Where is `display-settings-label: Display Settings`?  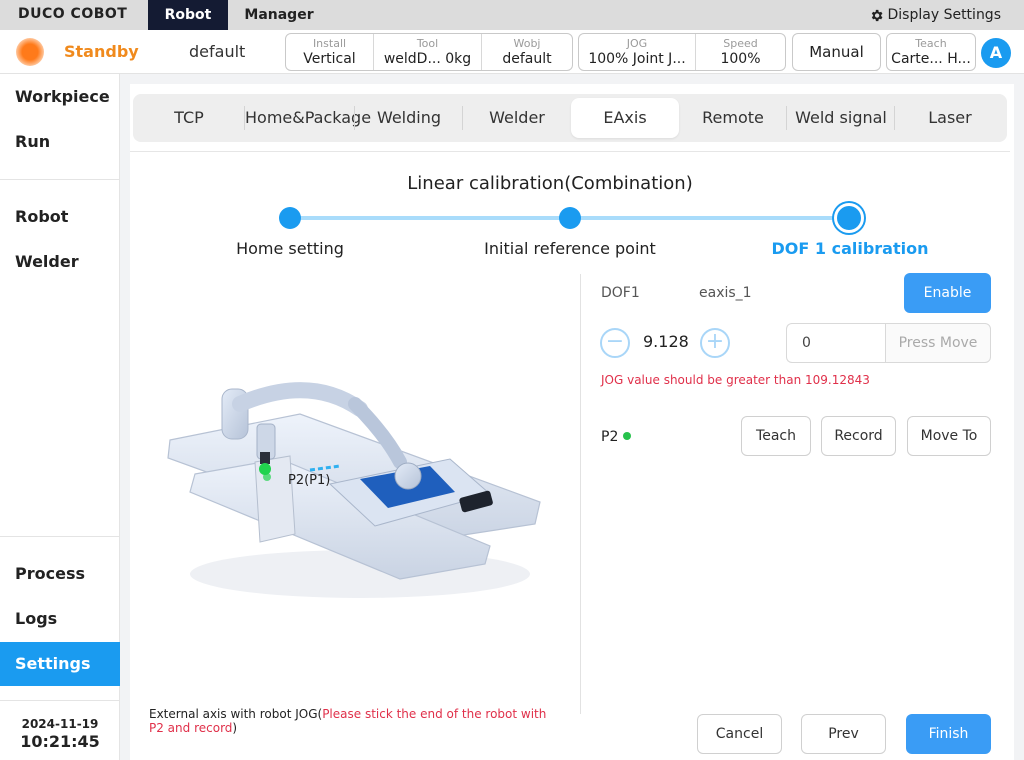
display-settings-label: Display Settings is located at coordinates (944, 15).